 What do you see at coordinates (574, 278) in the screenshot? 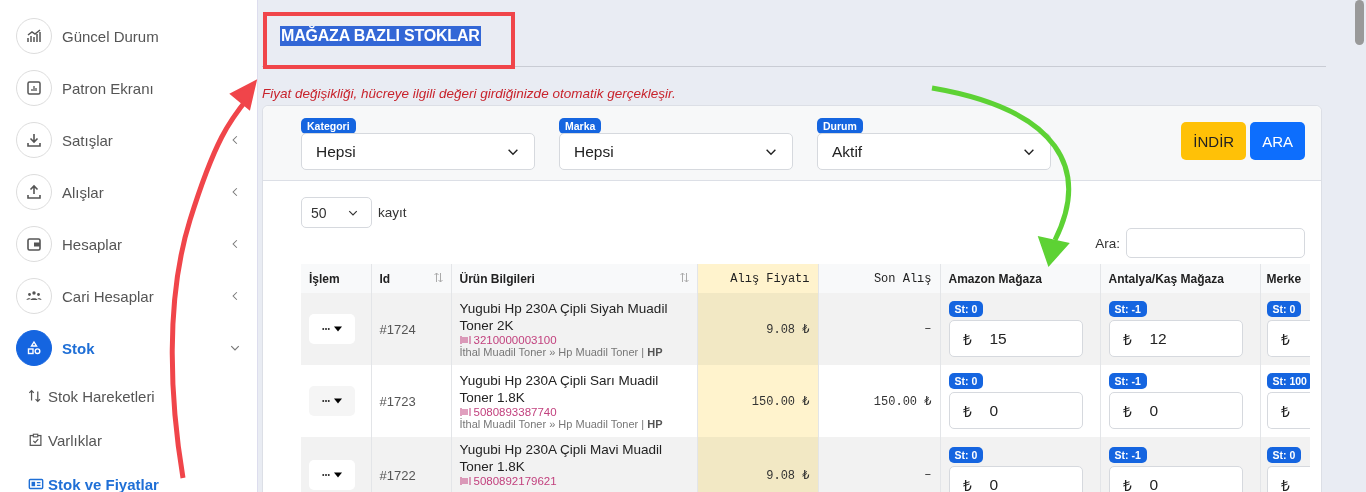
I see `column-header: Ürün Bilgileri` at bounding box center [574, 278].